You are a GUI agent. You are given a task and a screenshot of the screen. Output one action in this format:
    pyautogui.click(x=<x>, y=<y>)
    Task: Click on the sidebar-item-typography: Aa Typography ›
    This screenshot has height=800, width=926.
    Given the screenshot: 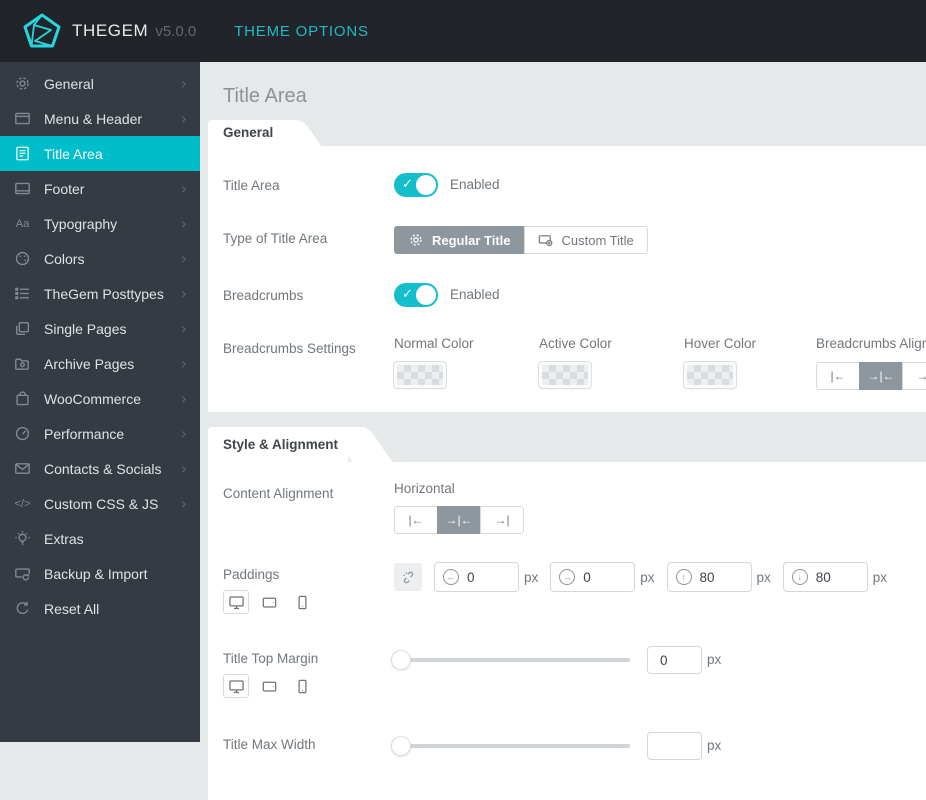 What is the action you would take?
    pyautogui.click(x=100, y=223)
    